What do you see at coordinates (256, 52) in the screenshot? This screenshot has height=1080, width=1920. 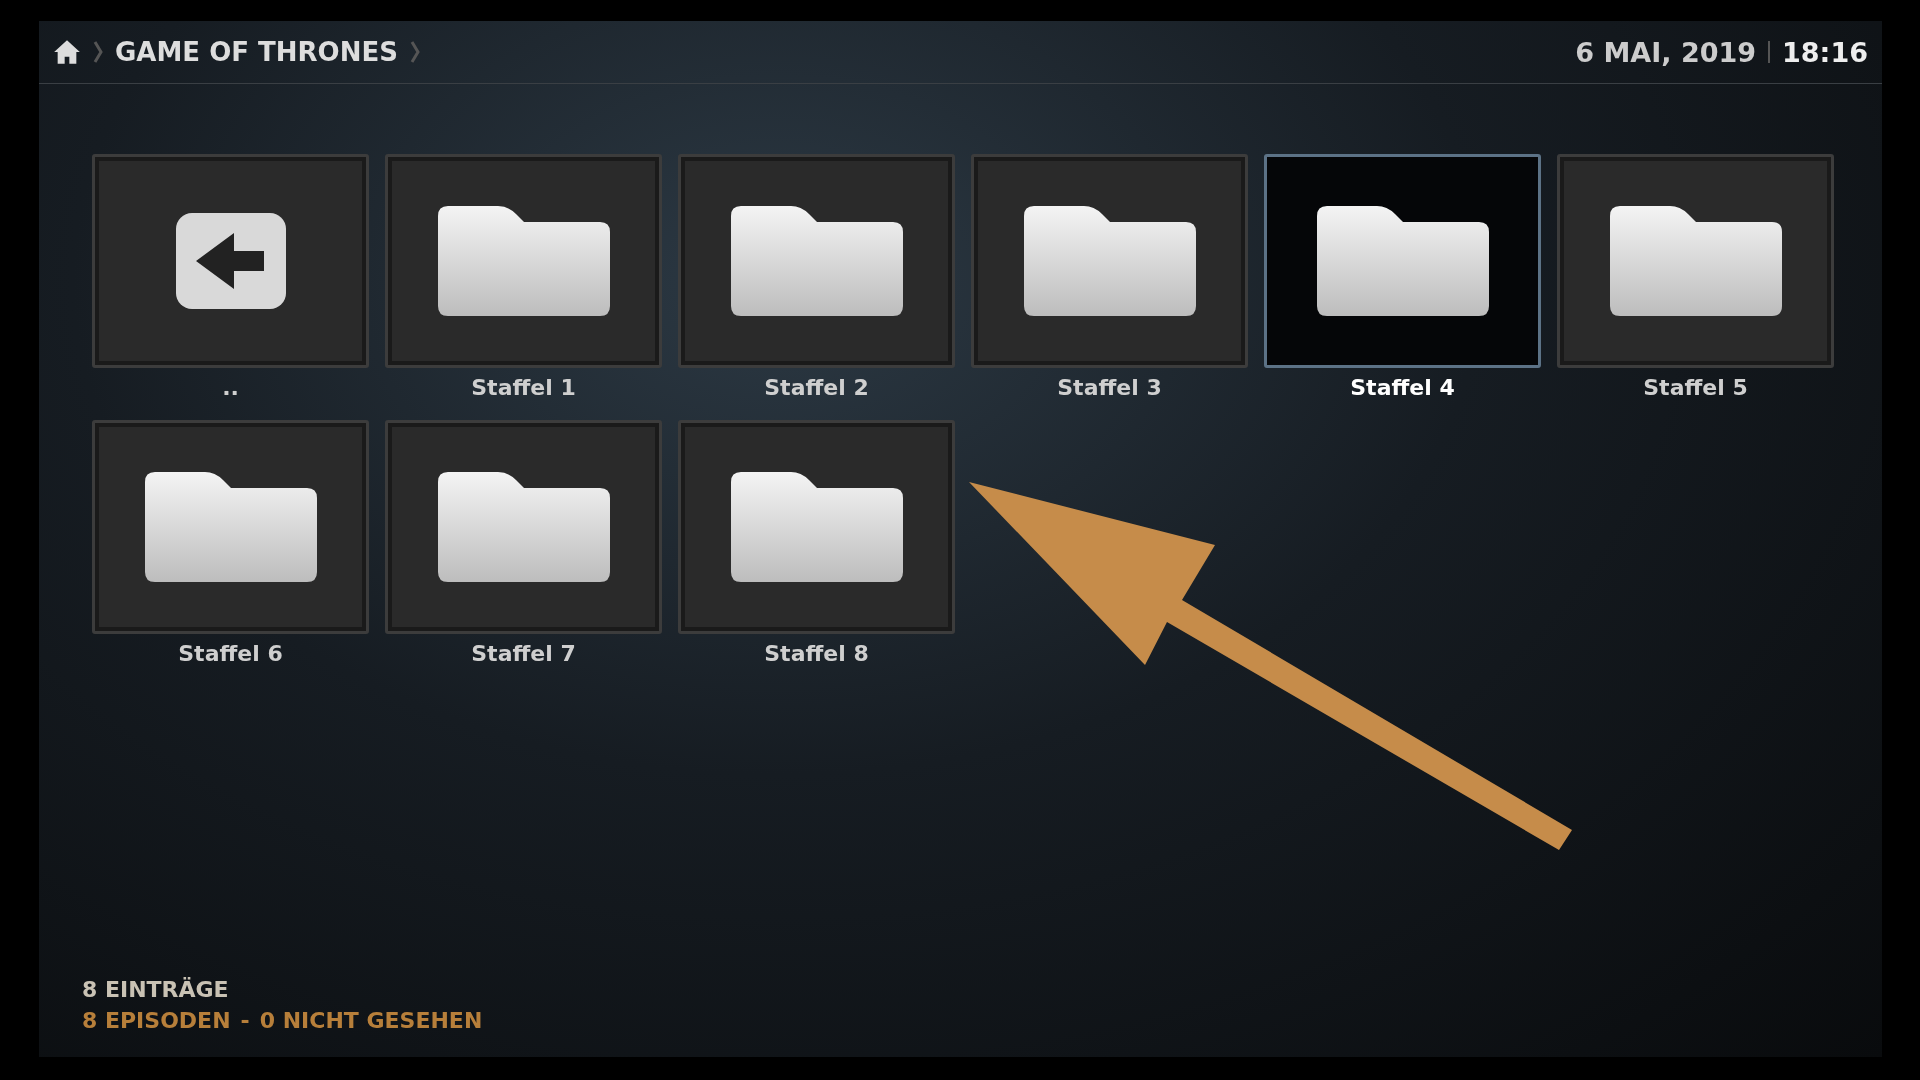 I see `breadcrumb-item: GAME OF THRONES` at bounding box center [256, 52].